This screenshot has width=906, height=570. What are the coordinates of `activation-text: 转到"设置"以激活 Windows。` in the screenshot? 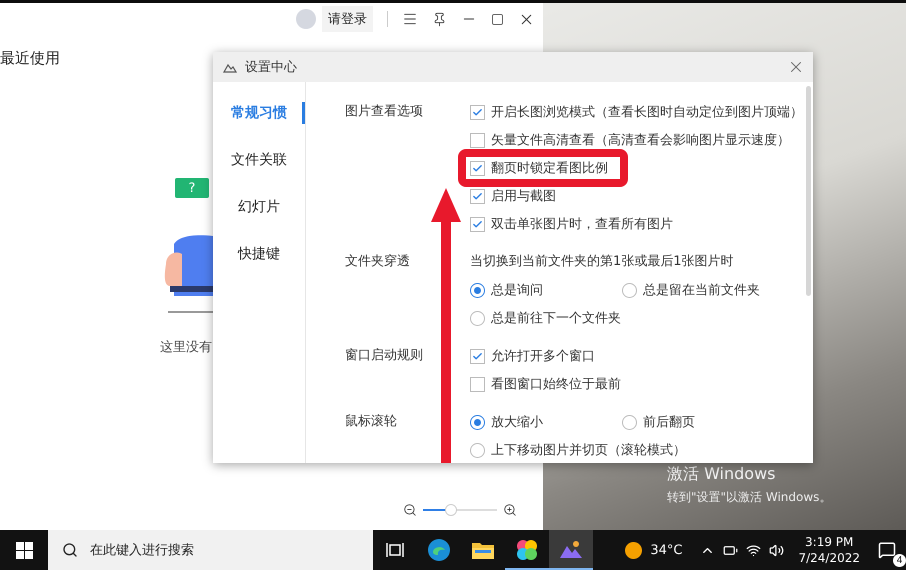 It's located at (749, 497).